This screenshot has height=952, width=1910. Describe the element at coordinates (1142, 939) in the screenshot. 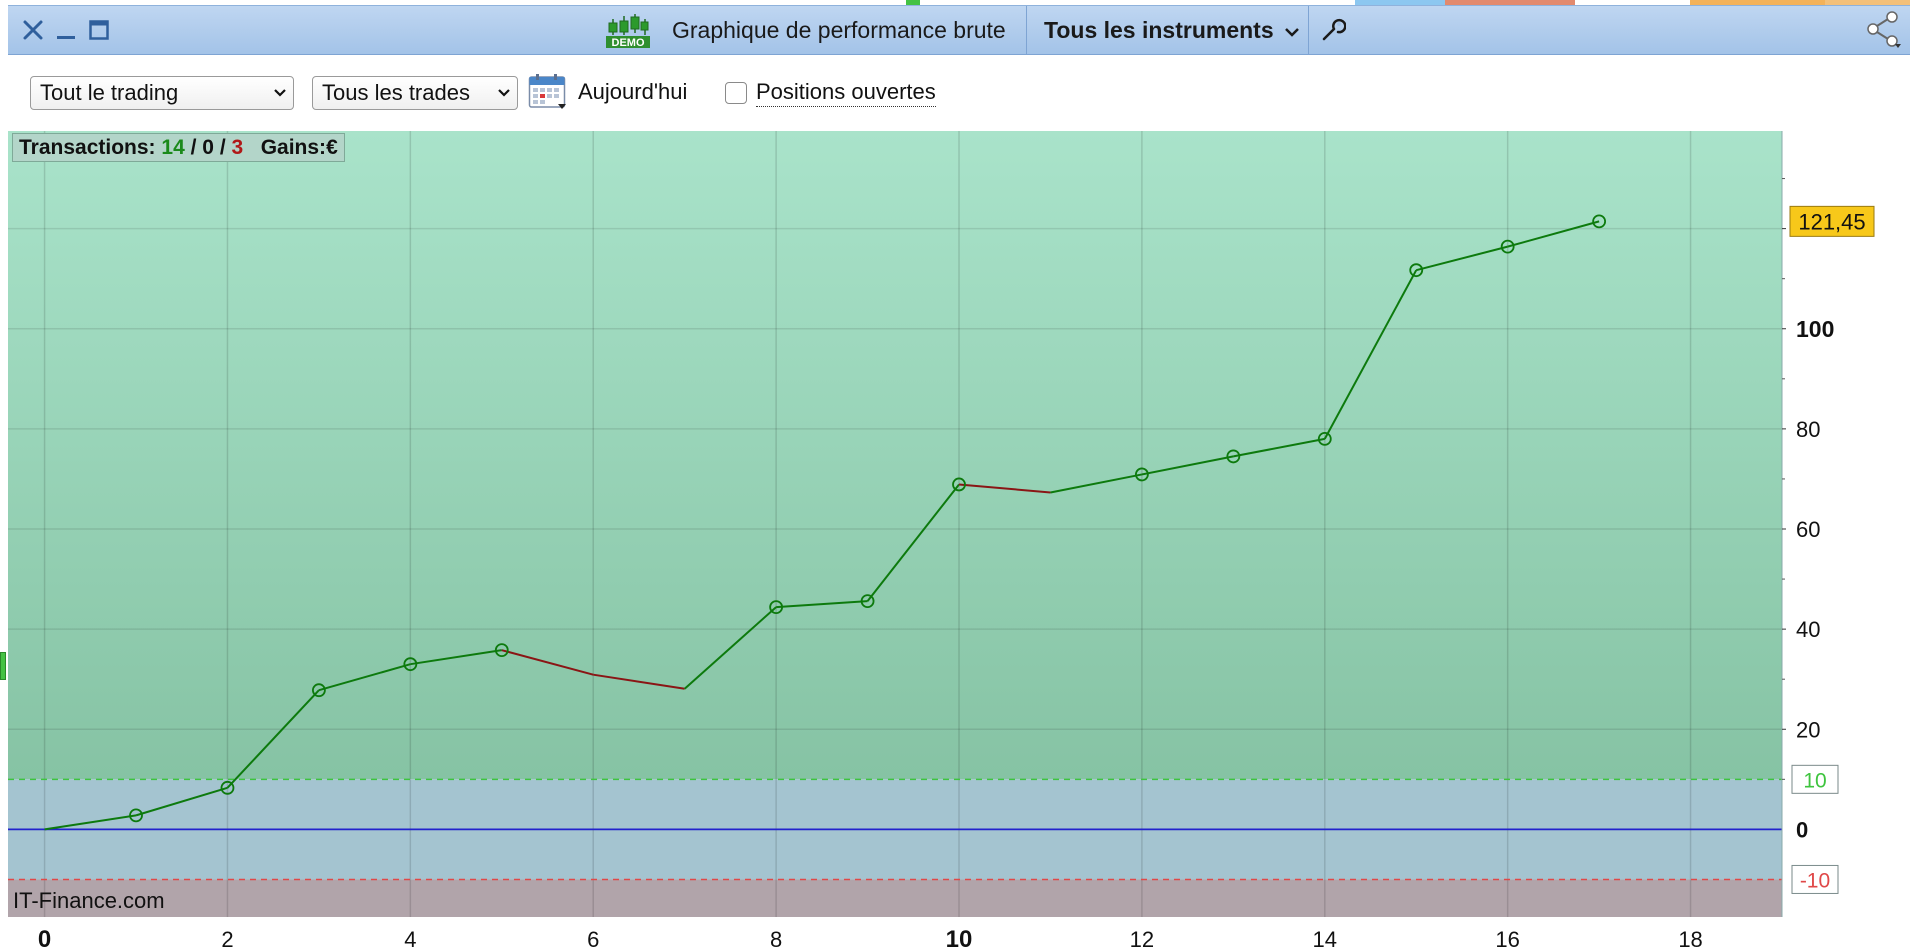

I see `x-tick-label: 12` at that location.